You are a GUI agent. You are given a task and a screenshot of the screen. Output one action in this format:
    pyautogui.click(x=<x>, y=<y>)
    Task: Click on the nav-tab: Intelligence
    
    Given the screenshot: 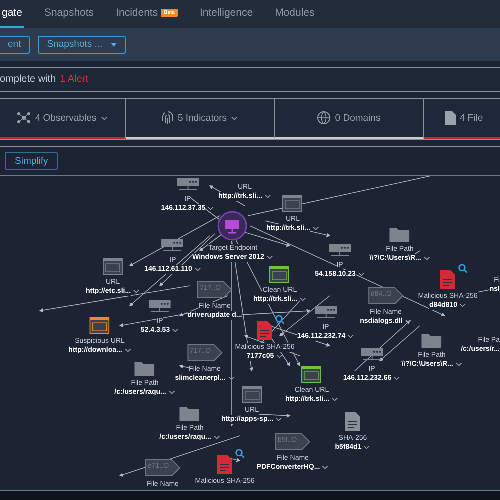 What is the action you would take?
    pyautogui.click(x=227, y=14)
    